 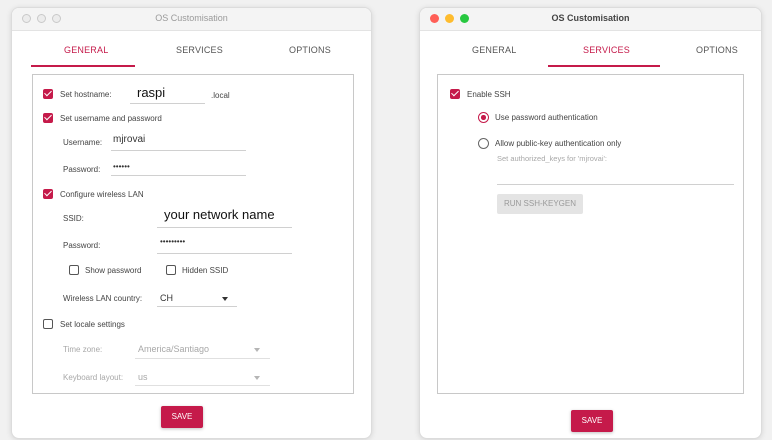 I want to click on hostname-suffix: .local, so click(x=220, y=95).